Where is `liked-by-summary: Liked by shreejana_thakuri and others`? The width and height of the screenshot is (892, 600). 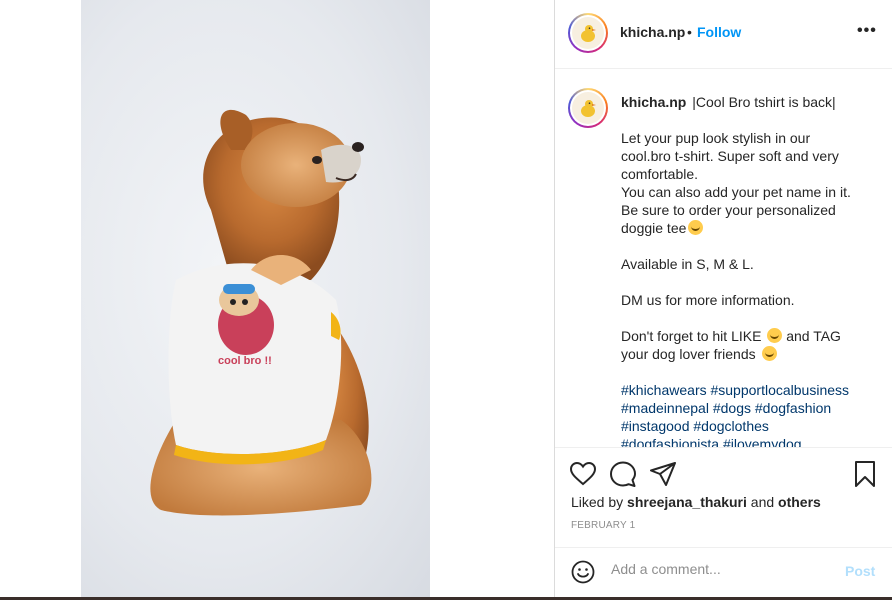 liked-by-summary: Liked by shreejana_thakuri and others is located at coordinates (696, 502).